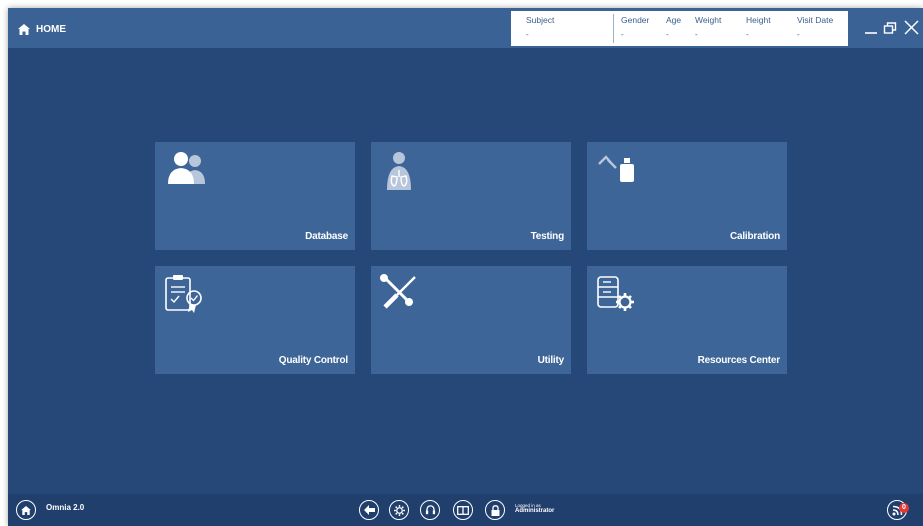  Describe the element at coordinates (540, 20) in the screenshot. I see `subject-label: Subject` at that location.